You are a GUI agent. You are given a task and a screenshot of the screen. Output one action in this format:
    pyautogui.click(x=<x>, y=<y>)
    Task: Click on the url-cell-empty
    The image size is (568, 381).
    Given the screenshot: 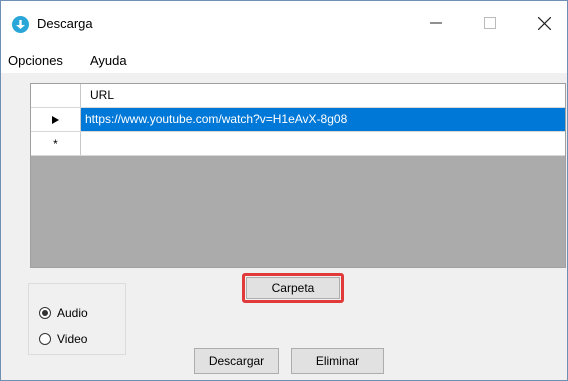 What is the action you would take?
    pyautogui.click(x=323, y=143)
    